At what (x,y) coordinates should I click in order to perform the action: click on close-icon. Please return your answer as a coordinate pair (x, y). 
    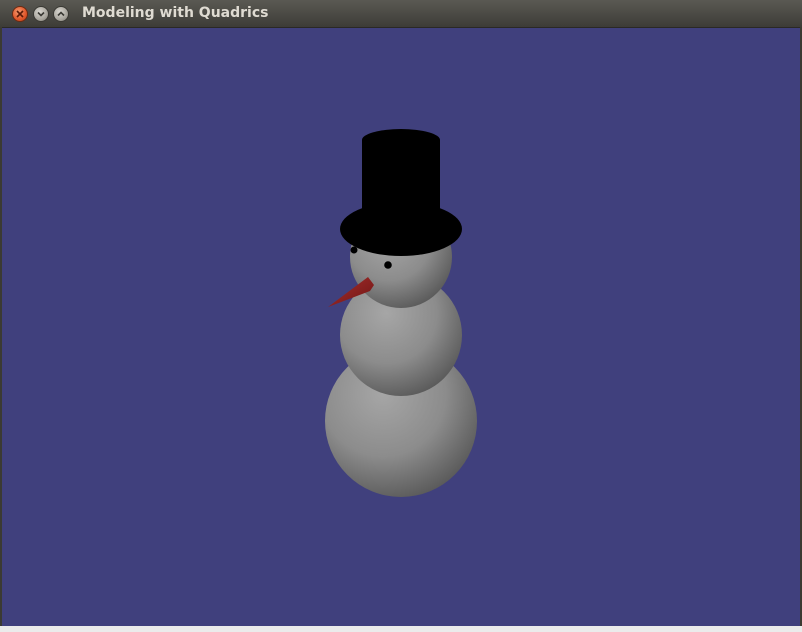
    Looking at the image, I should click on (20, 14).